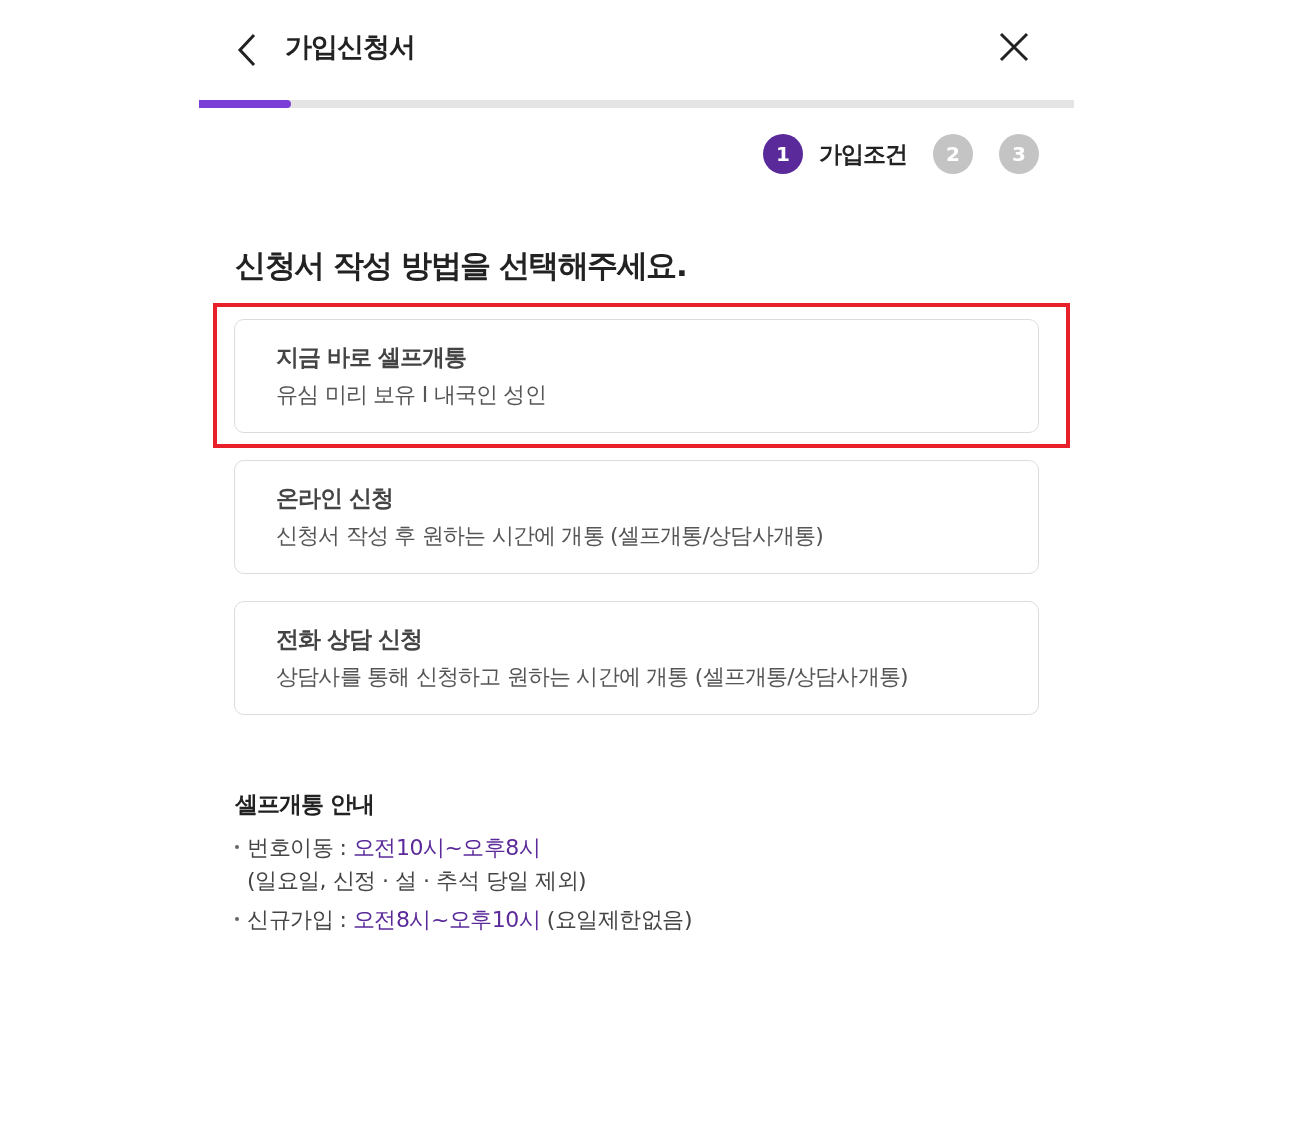 The width and height of the screenshot is (1313, 1140). What do you see at coordinates (783, 154) in the screenshot?
I see `step-number: 1` at bounding box center [783, 154].